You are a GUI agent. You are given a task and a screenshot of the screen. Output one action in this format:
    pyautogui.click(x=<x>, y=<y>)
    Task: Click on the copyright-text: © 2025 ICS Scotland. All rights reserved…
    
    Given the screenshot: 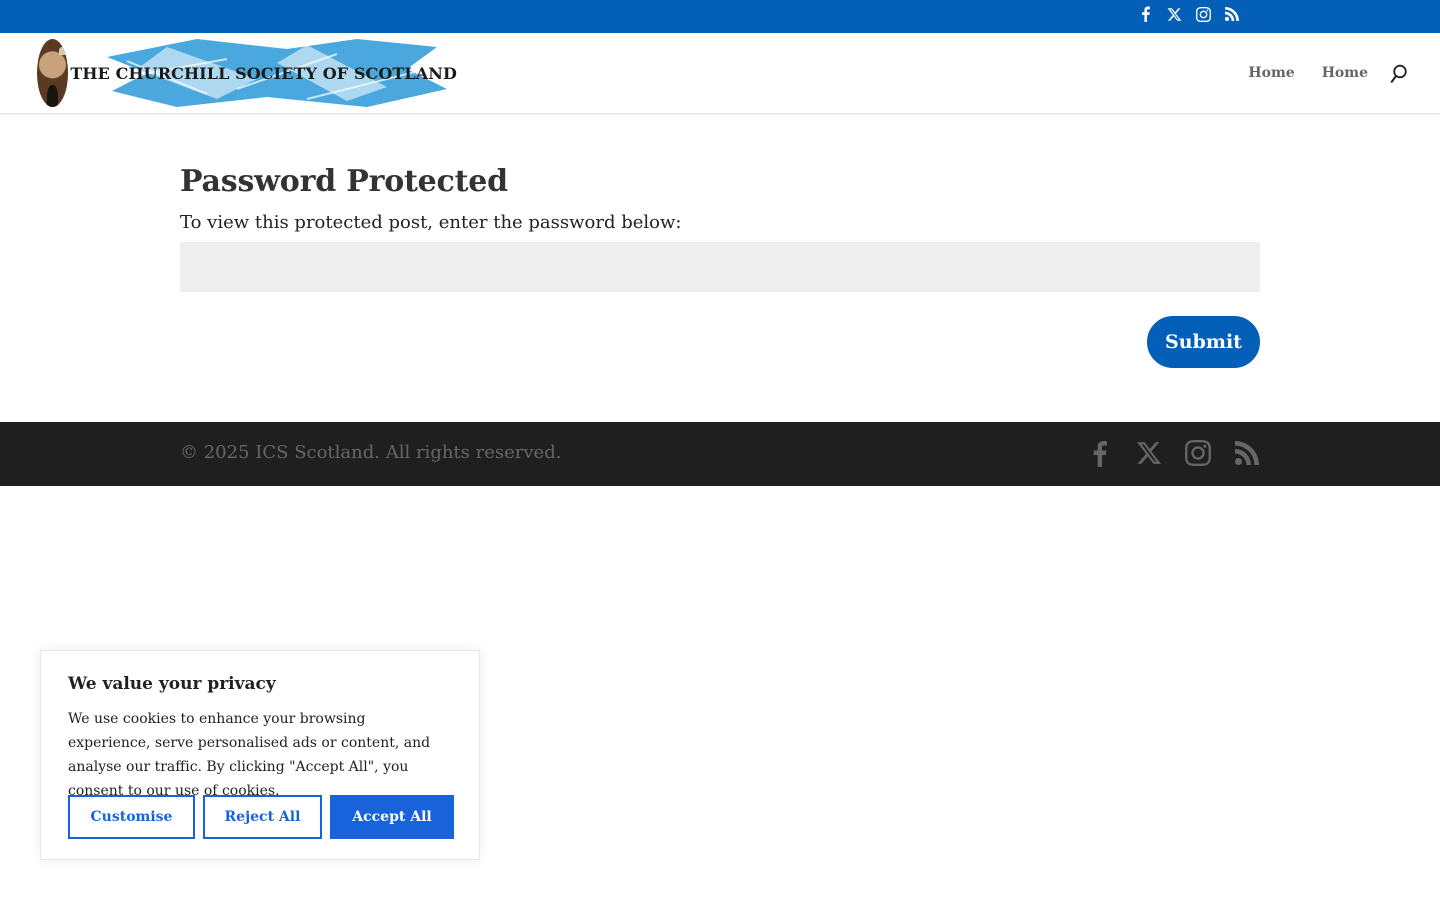 What is the action you would take?
    pyautogui.click(x=371, y=452)
    